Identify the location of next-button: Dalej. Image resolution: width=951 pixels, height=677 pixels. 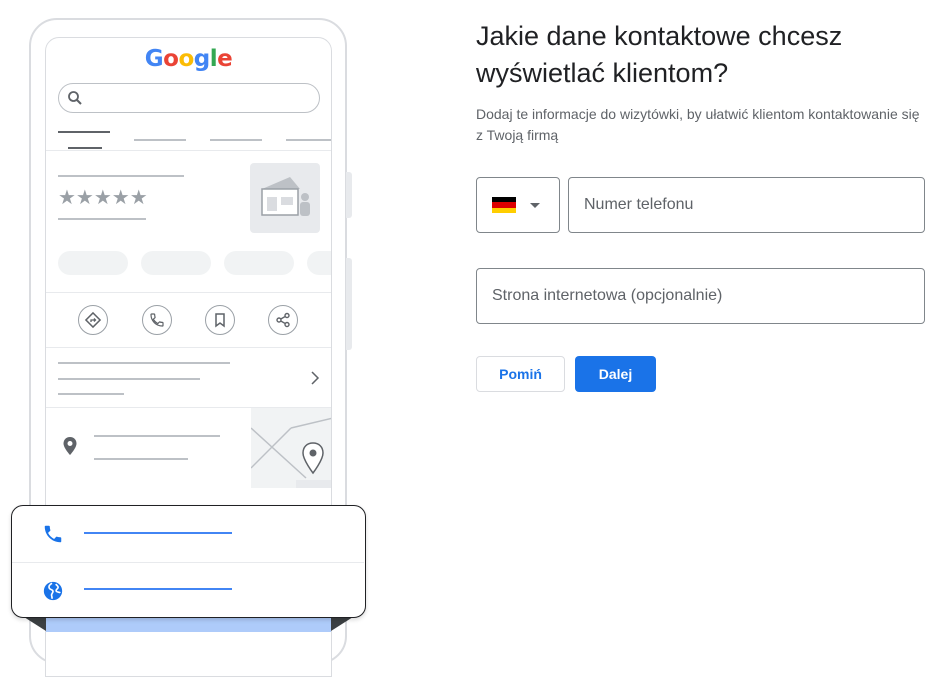
(615, 374).